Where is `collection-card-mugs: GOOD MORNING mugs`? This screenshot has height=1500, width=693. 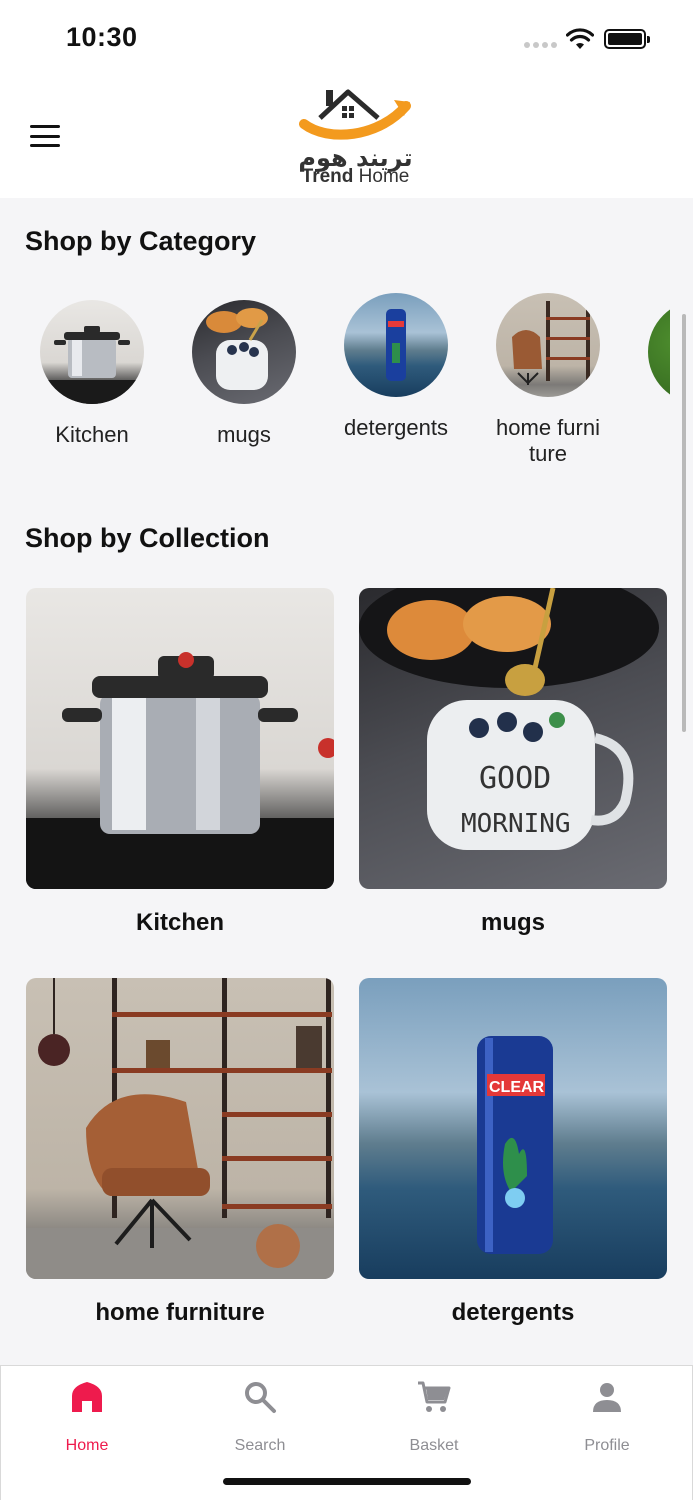
collection-card-mugs: GOOD MORNING mugs is located at coordinates (513, 762).